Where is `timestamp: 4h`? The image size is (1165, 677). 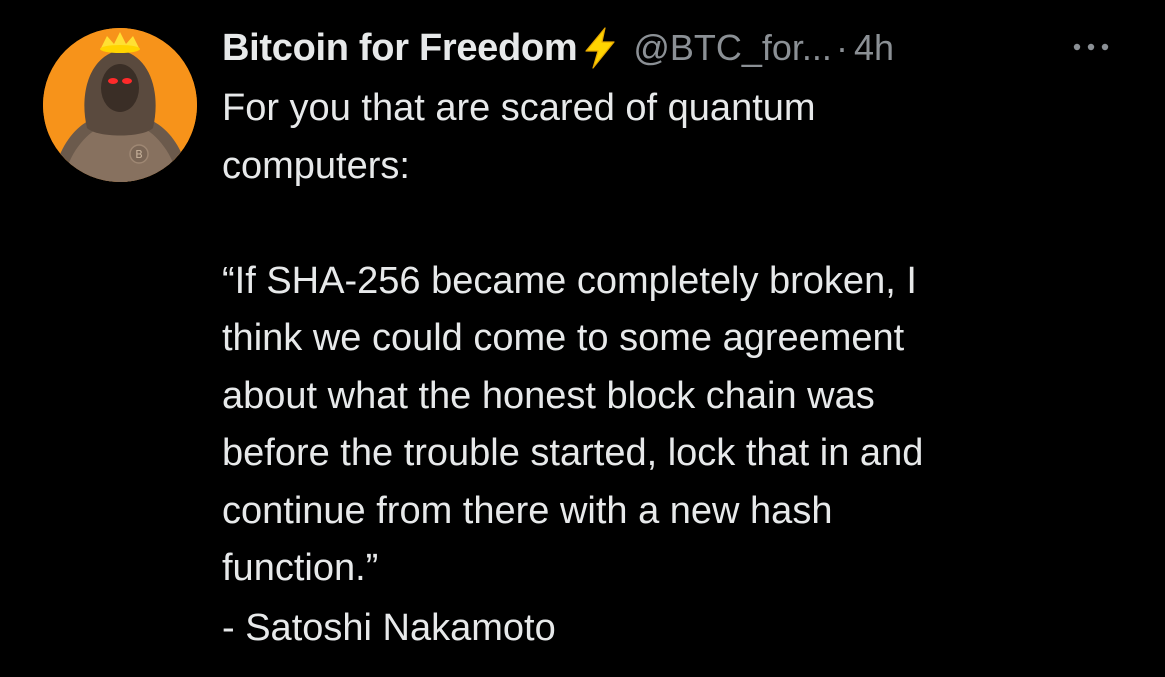 timestamp: 4h is located at coordinates (874, 48).